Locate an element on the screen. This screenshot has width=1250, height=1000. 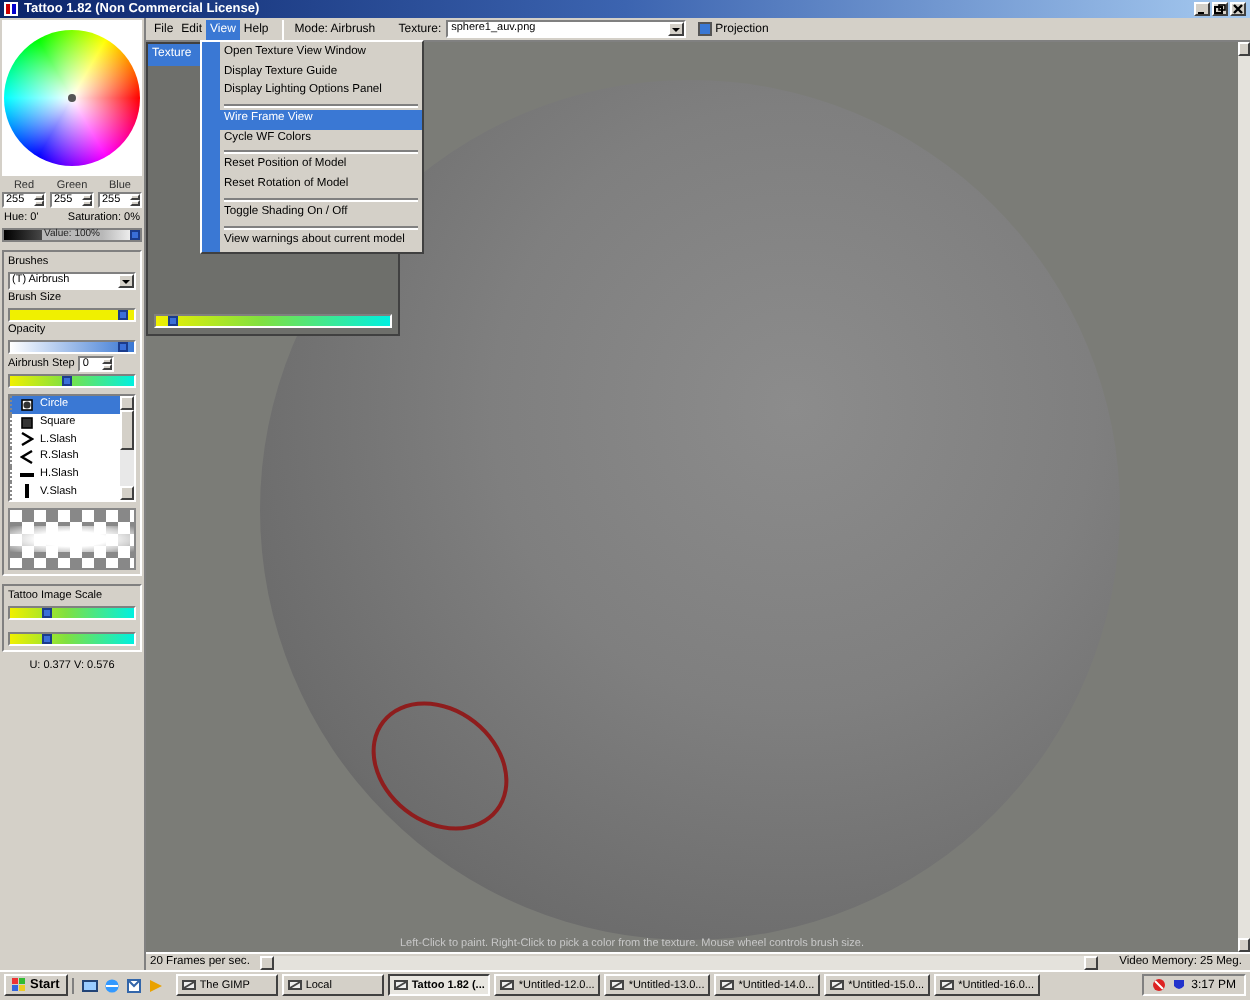
close-button is located at coordinates (1238, 9).